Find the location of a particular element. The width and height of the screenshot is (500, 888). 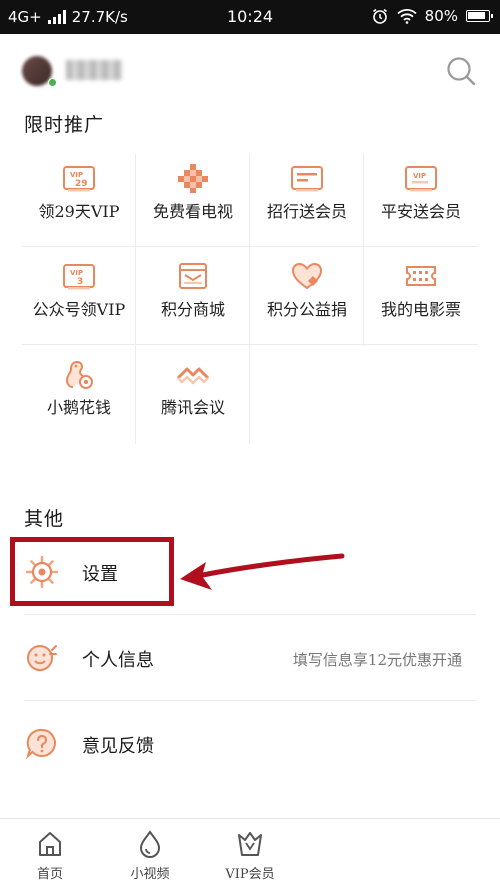

home-icon is located at coordinates (50, 844).